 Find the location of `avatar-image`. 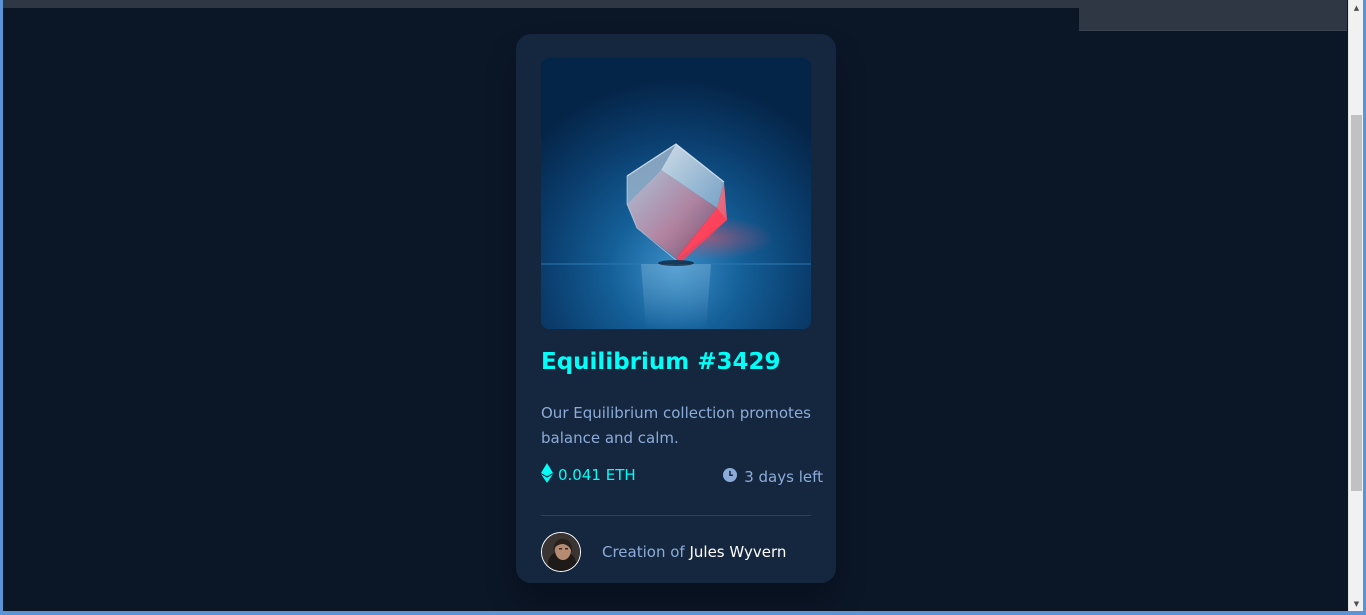

avatar-image is located at coordinates (561, 552).